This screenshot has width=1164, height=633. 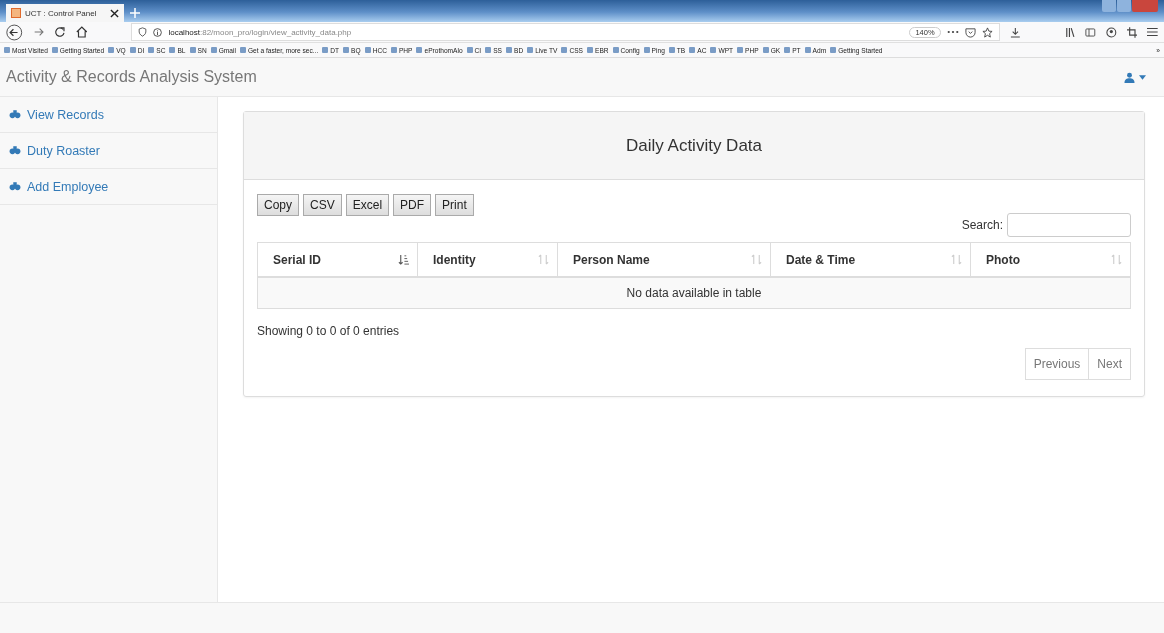 What do you see at coordinates (60, 32) in the screenshot?
I see `reload-icon` at bounding box center [60, 32].